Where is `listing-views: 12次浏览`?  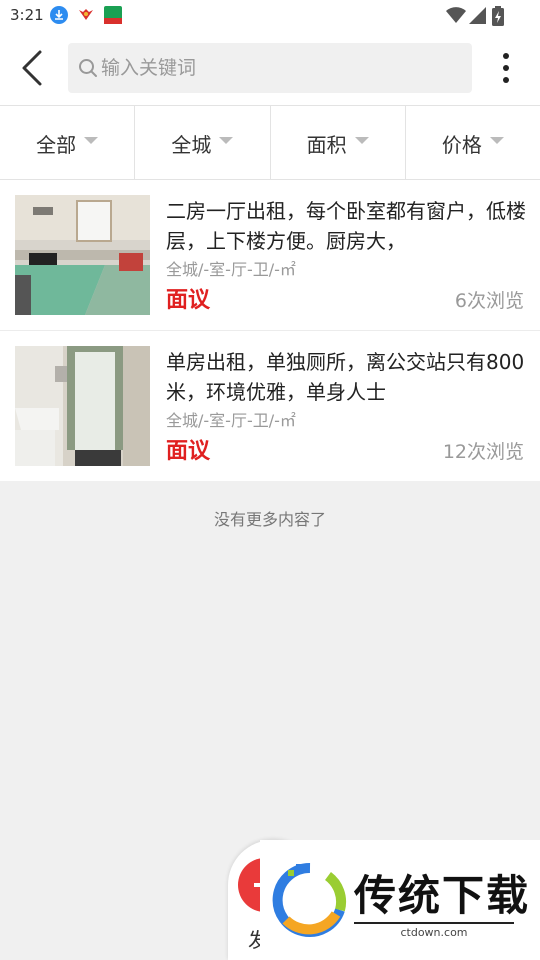
listing-views: 12次浏览 is located at coordinates (483, 452).